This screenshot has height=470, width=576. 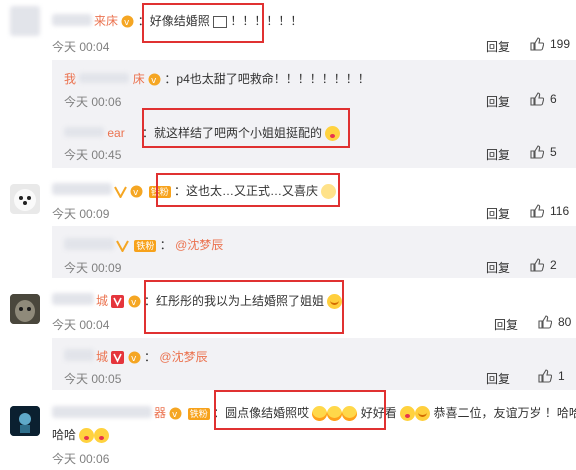 What do you see at coordinates (487, 413) in the screenshot?
I see `comment-text-3: 恭喜二位，友谊万岁` at bounding box center [487, 413].